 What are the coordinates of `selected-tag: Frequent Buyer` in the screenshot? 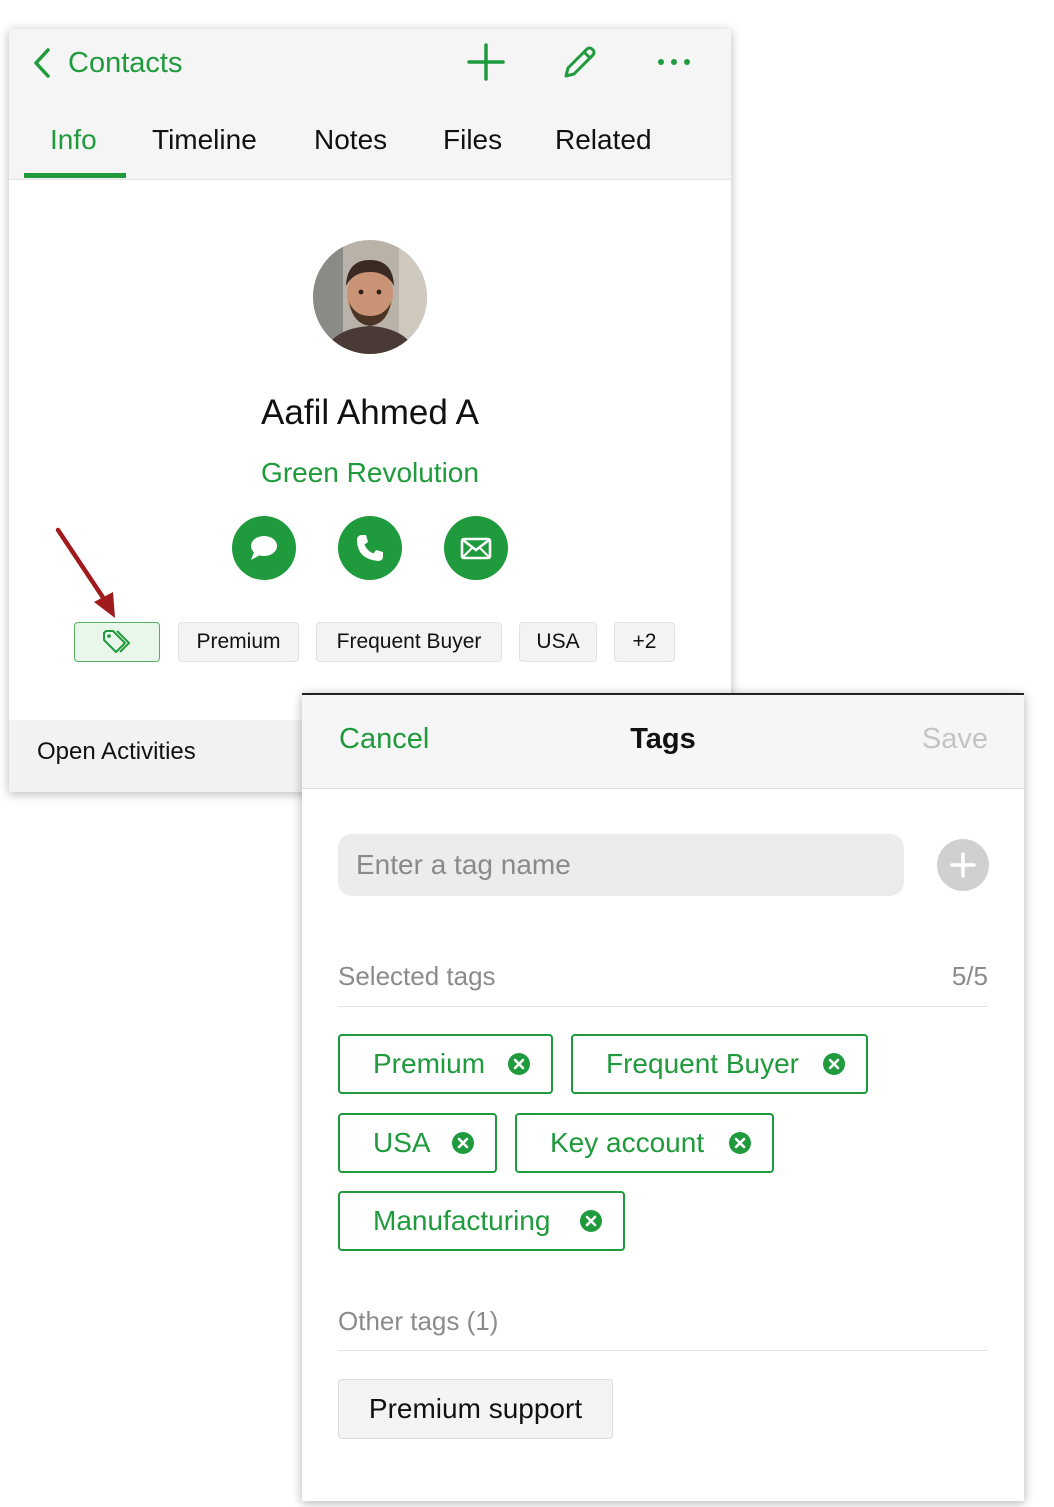 It's located at (719, 1064).